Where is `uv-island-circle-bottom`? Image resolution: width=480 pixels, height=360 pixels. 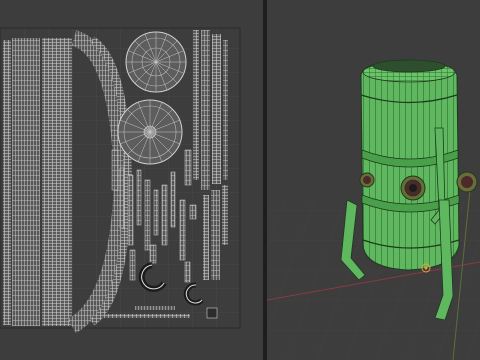
uv-island-circle-bottom is located at coordinates (150, 132).